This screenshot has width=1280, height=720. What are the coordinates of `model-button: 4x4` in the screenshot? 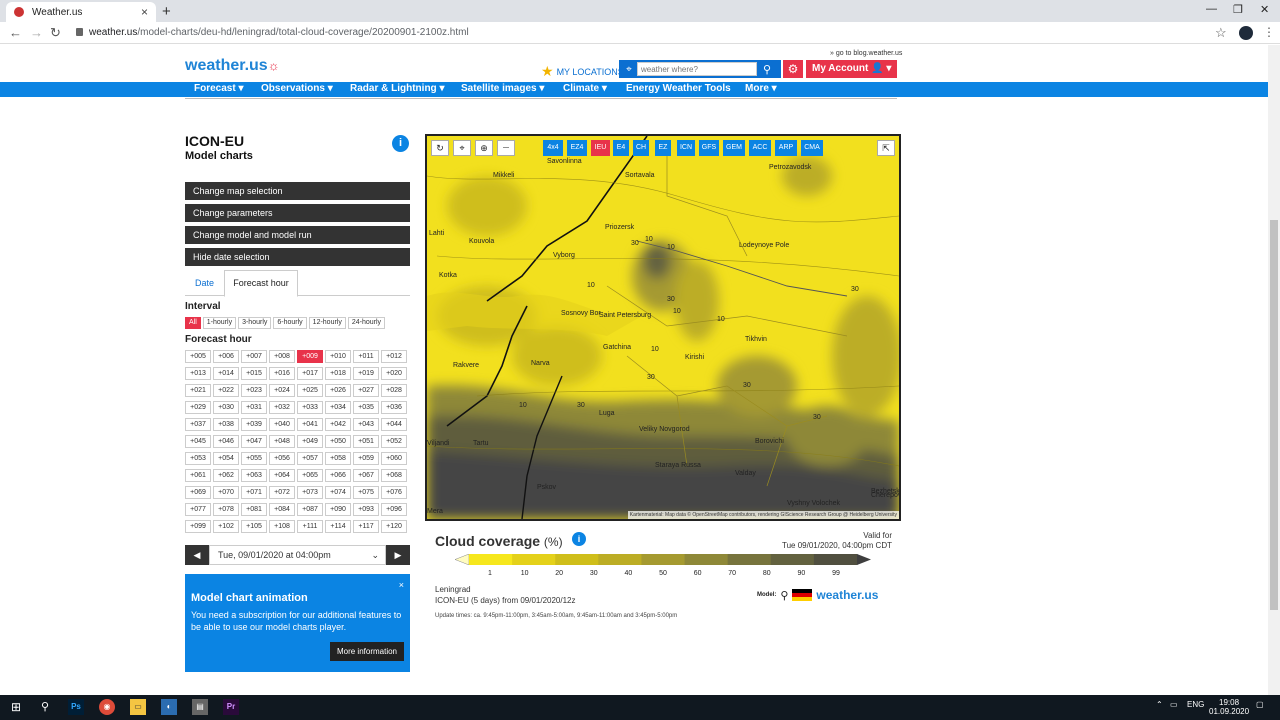 It's located at (553, 148).